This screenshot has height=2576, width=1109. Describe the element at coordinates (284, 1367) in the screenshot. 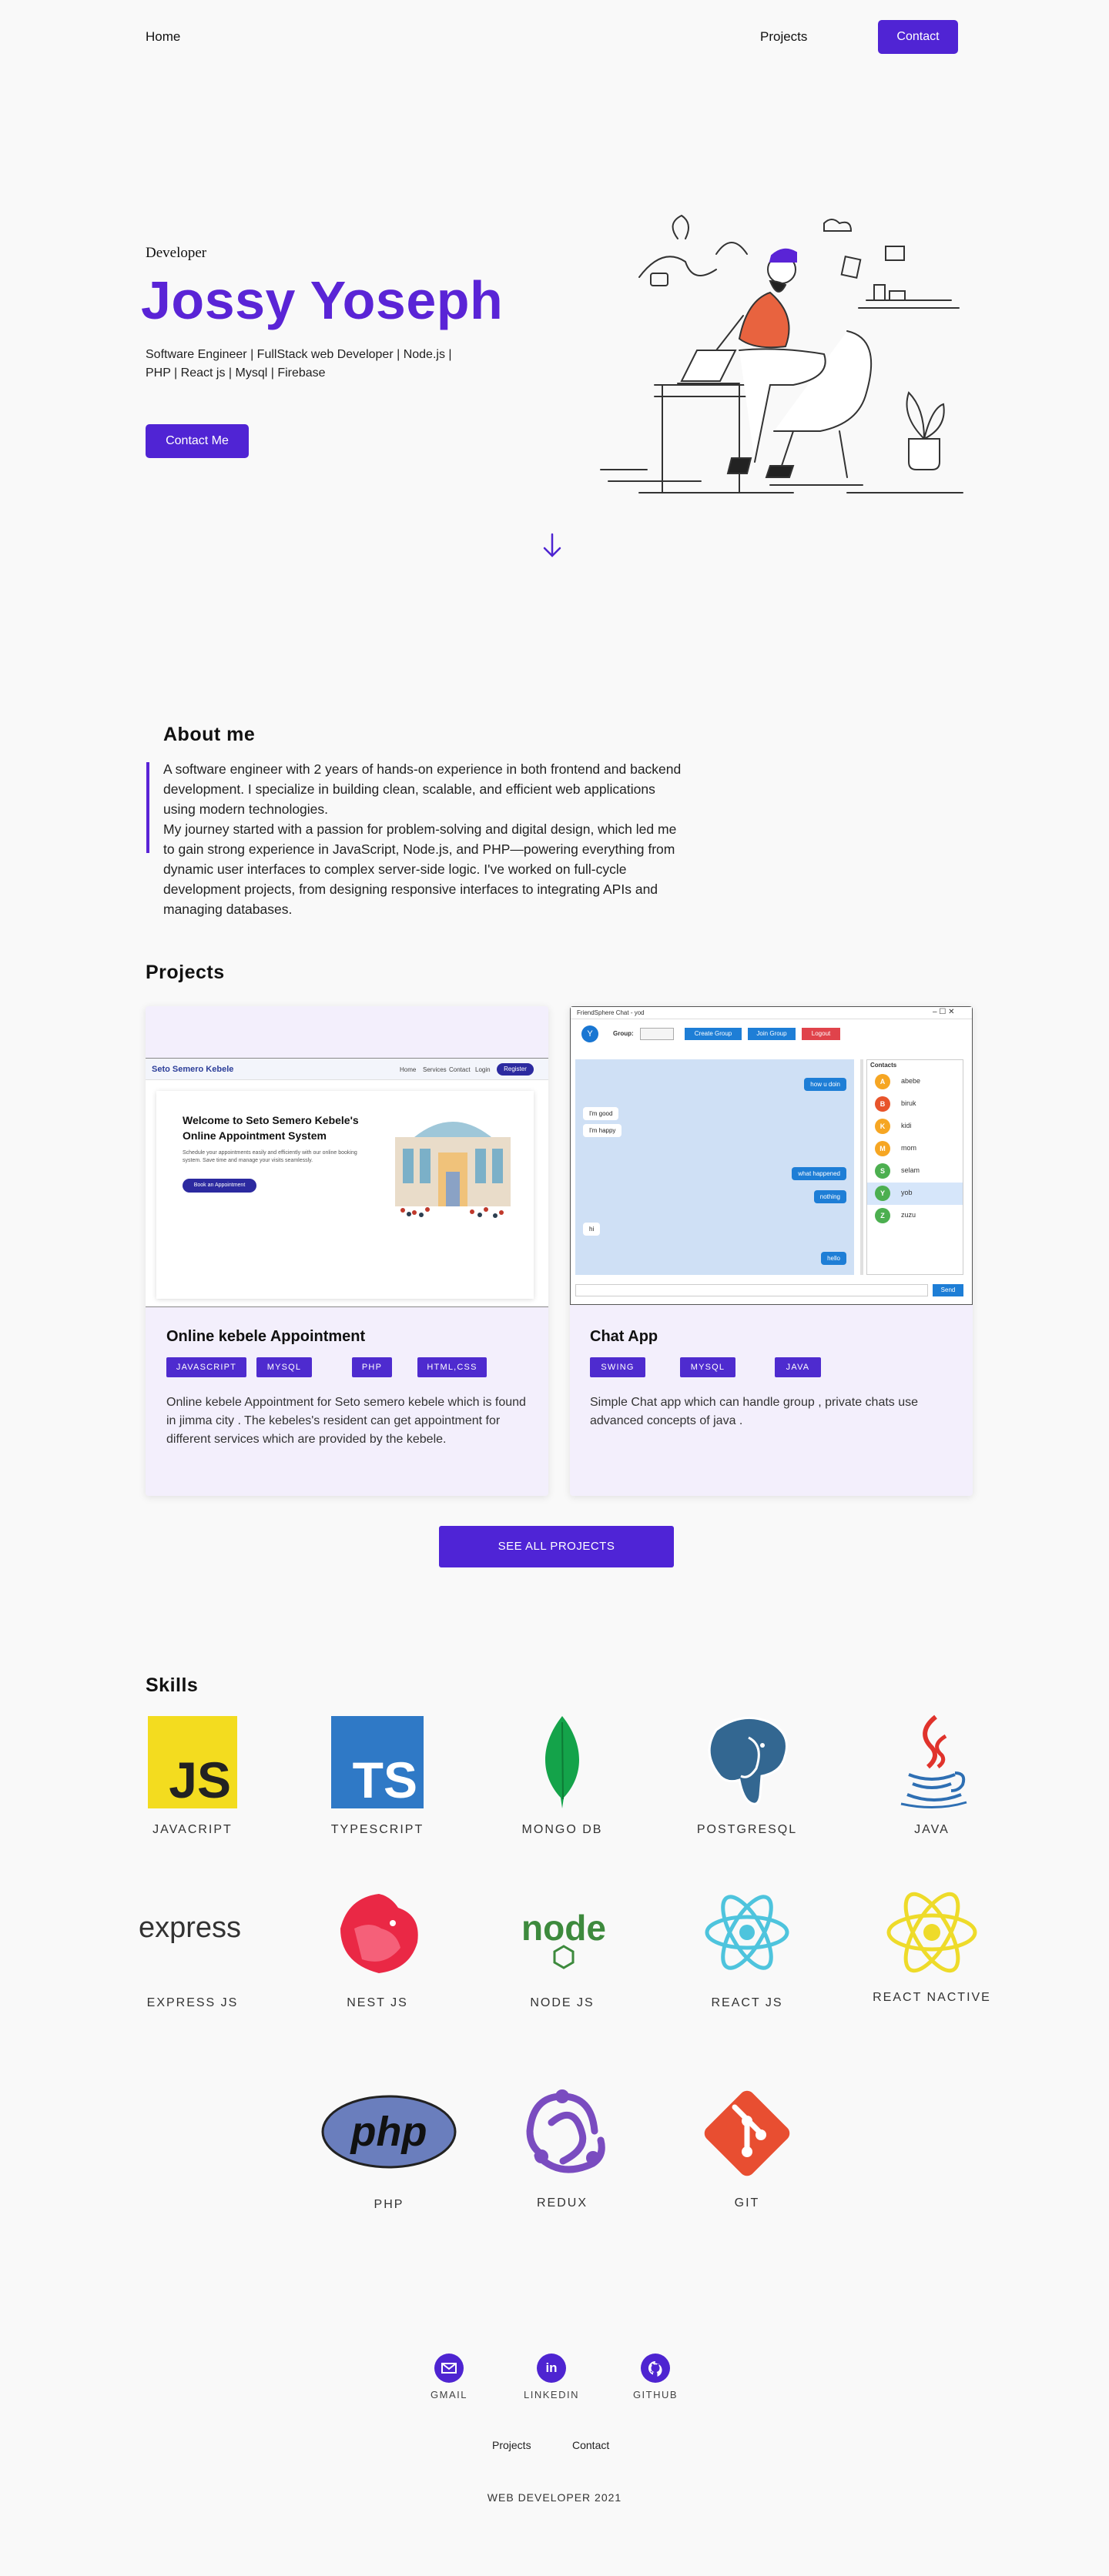

I see `project-tag: MYSQL` at that location.